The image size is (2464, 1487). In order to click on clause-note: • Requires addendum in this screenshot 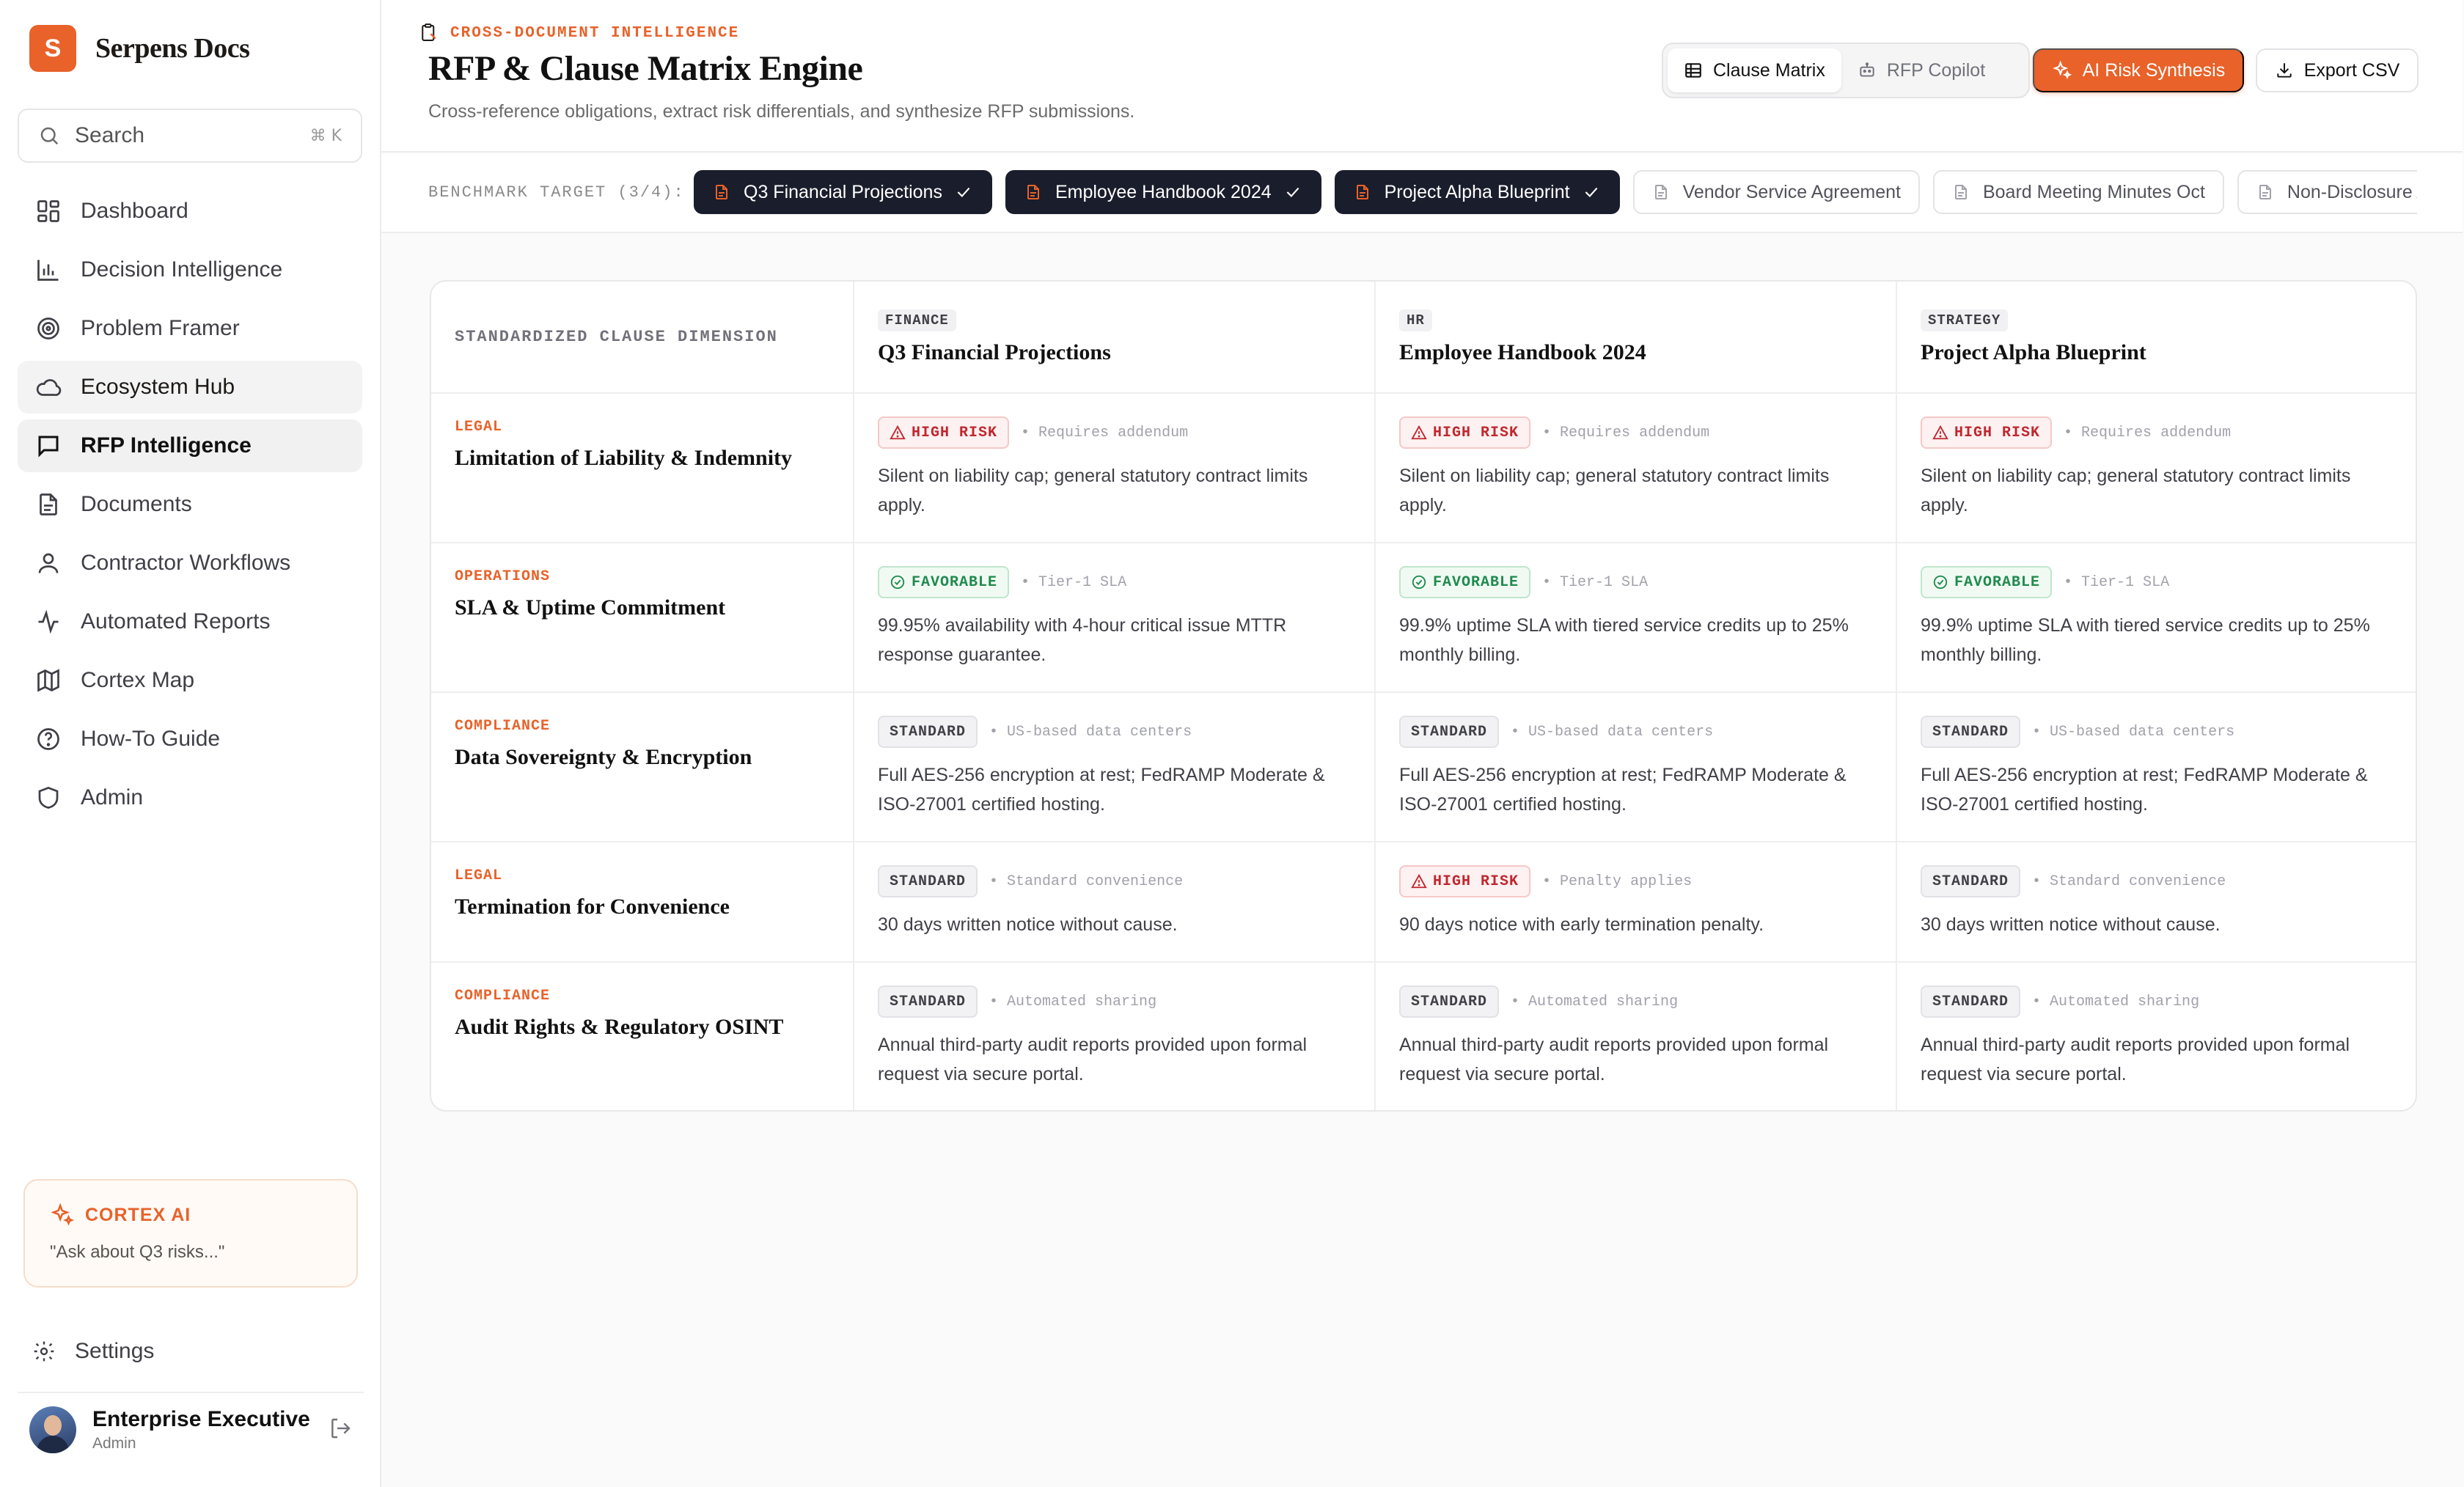, I will do `click(2148, 432)`.